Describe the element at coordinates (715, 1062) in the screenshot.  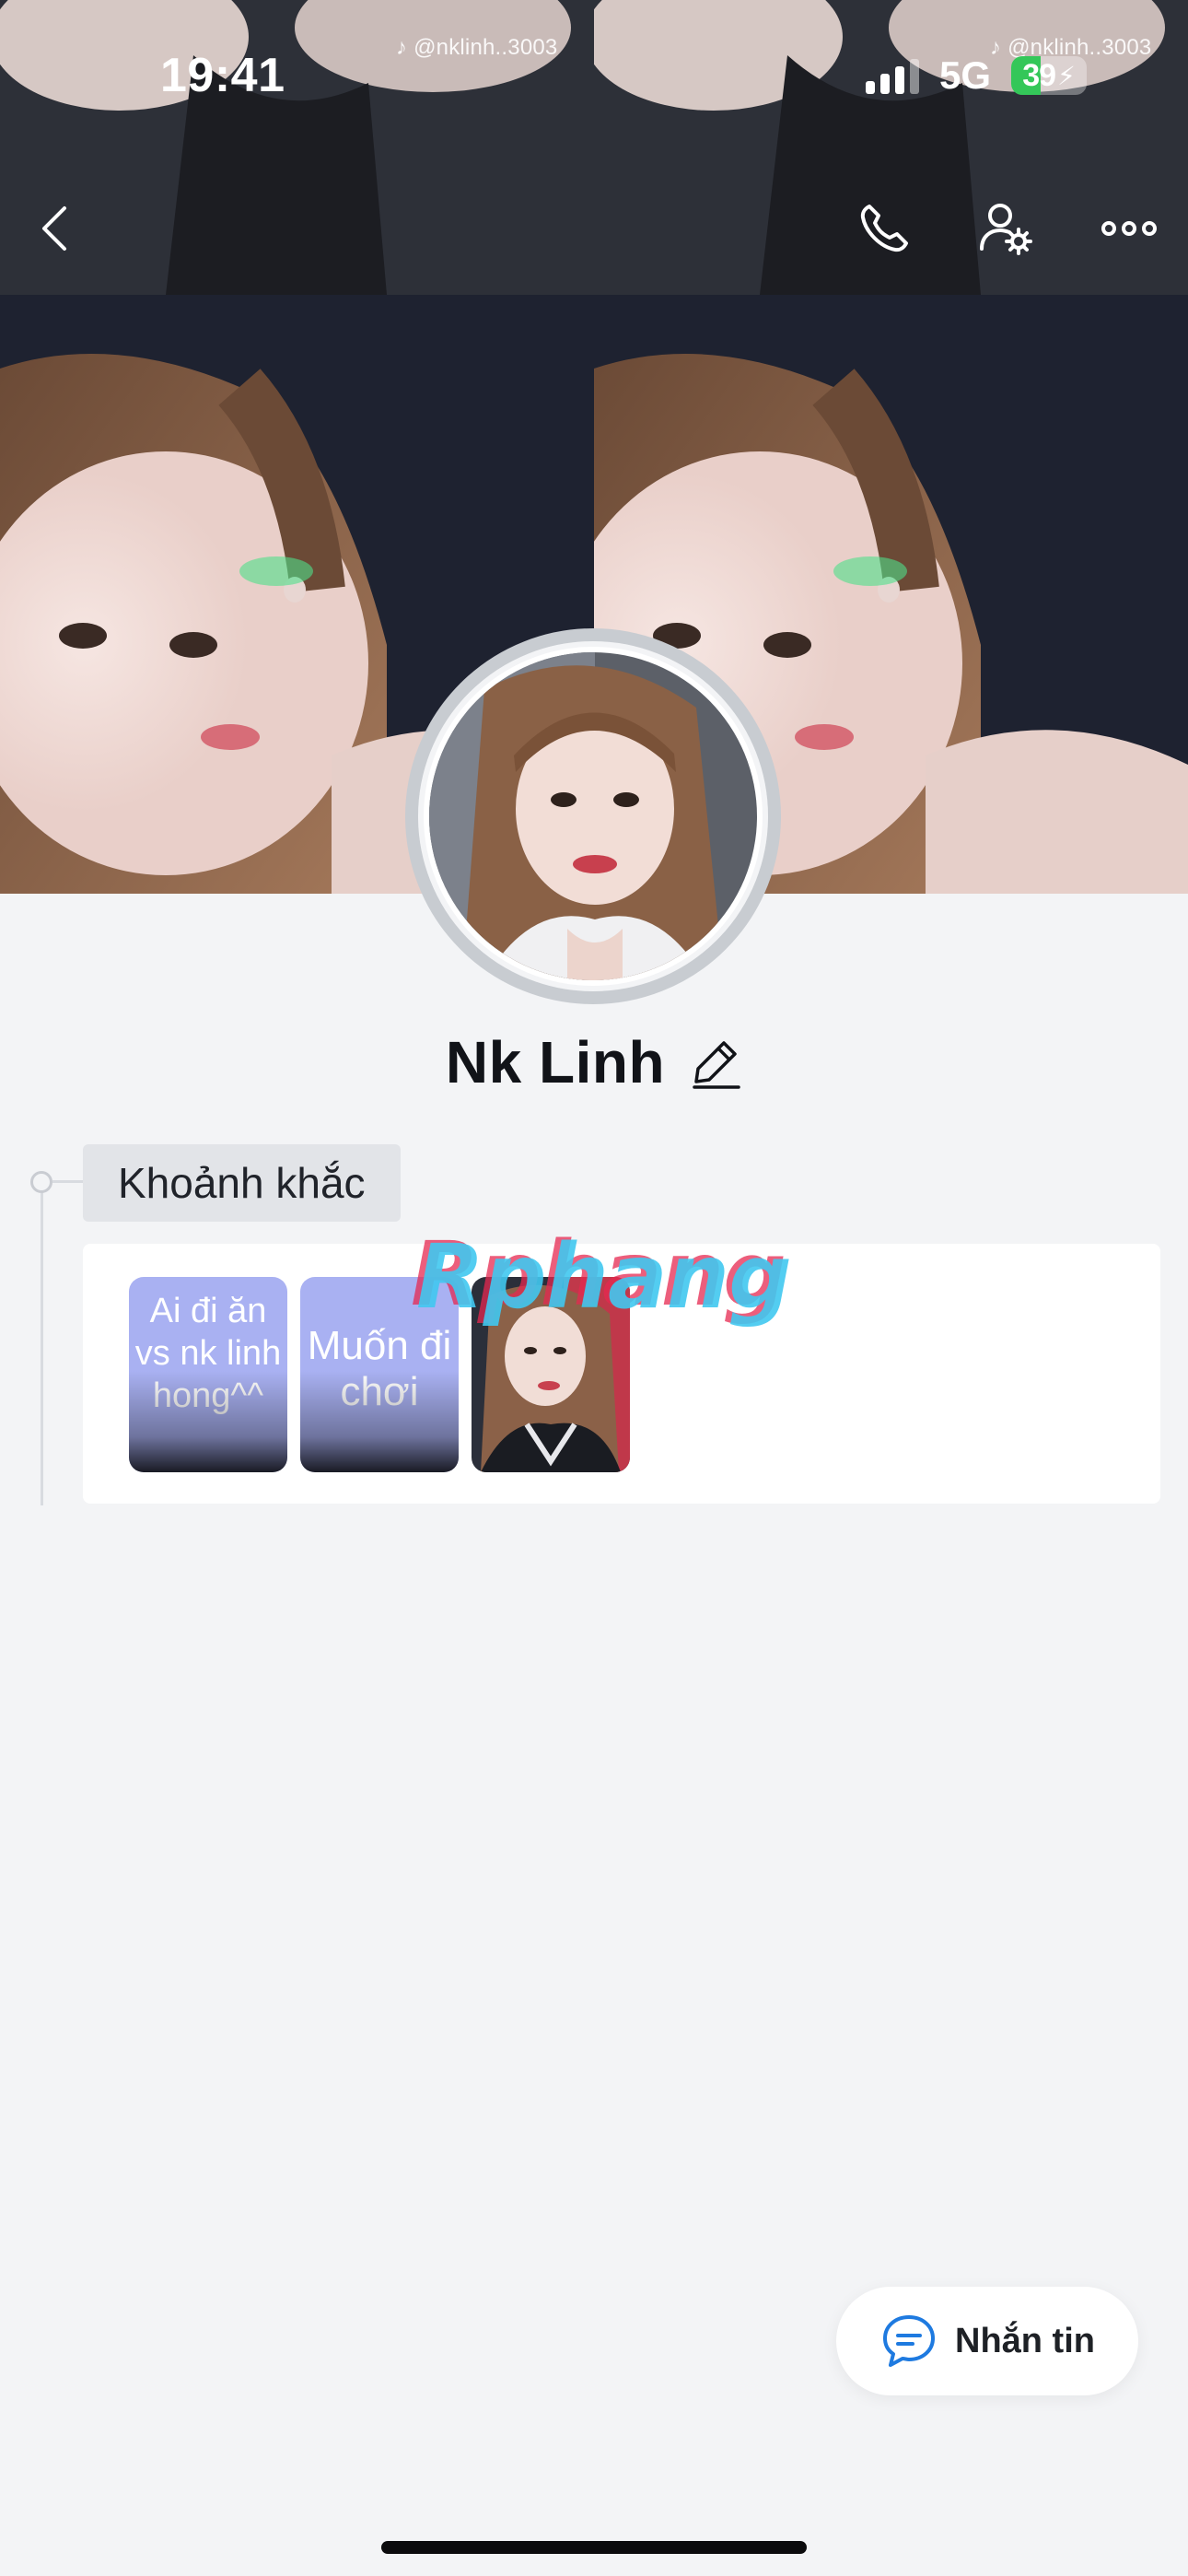
I see `pencil-icon` at that location.